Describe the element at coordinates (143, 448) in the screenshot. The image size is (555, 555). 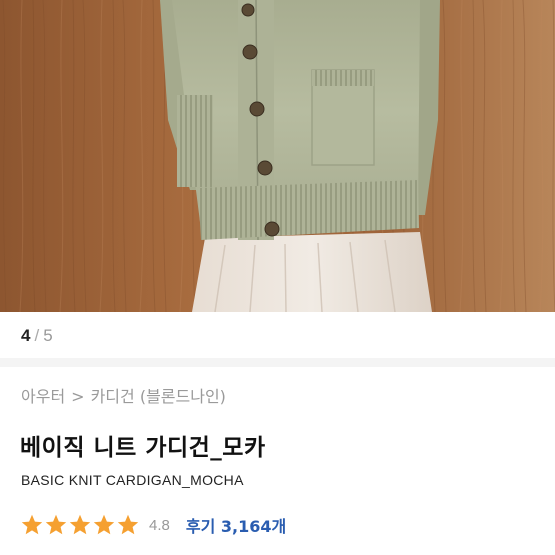
I see `product-title: 베이직 니트 가디건_모카` at that location.